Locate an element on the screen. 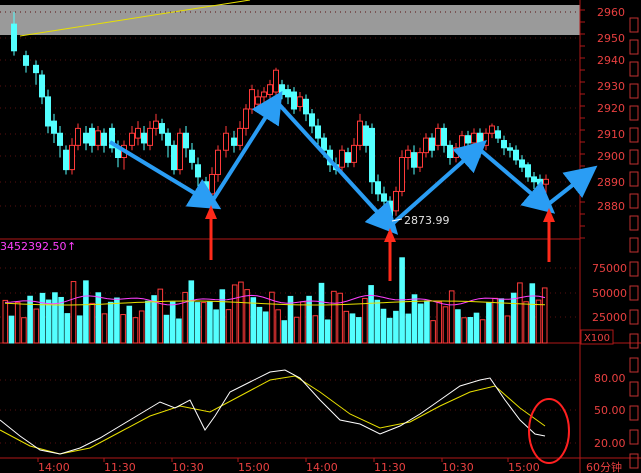  price-axis-label: 2910 is located at coordinates (611, 134).